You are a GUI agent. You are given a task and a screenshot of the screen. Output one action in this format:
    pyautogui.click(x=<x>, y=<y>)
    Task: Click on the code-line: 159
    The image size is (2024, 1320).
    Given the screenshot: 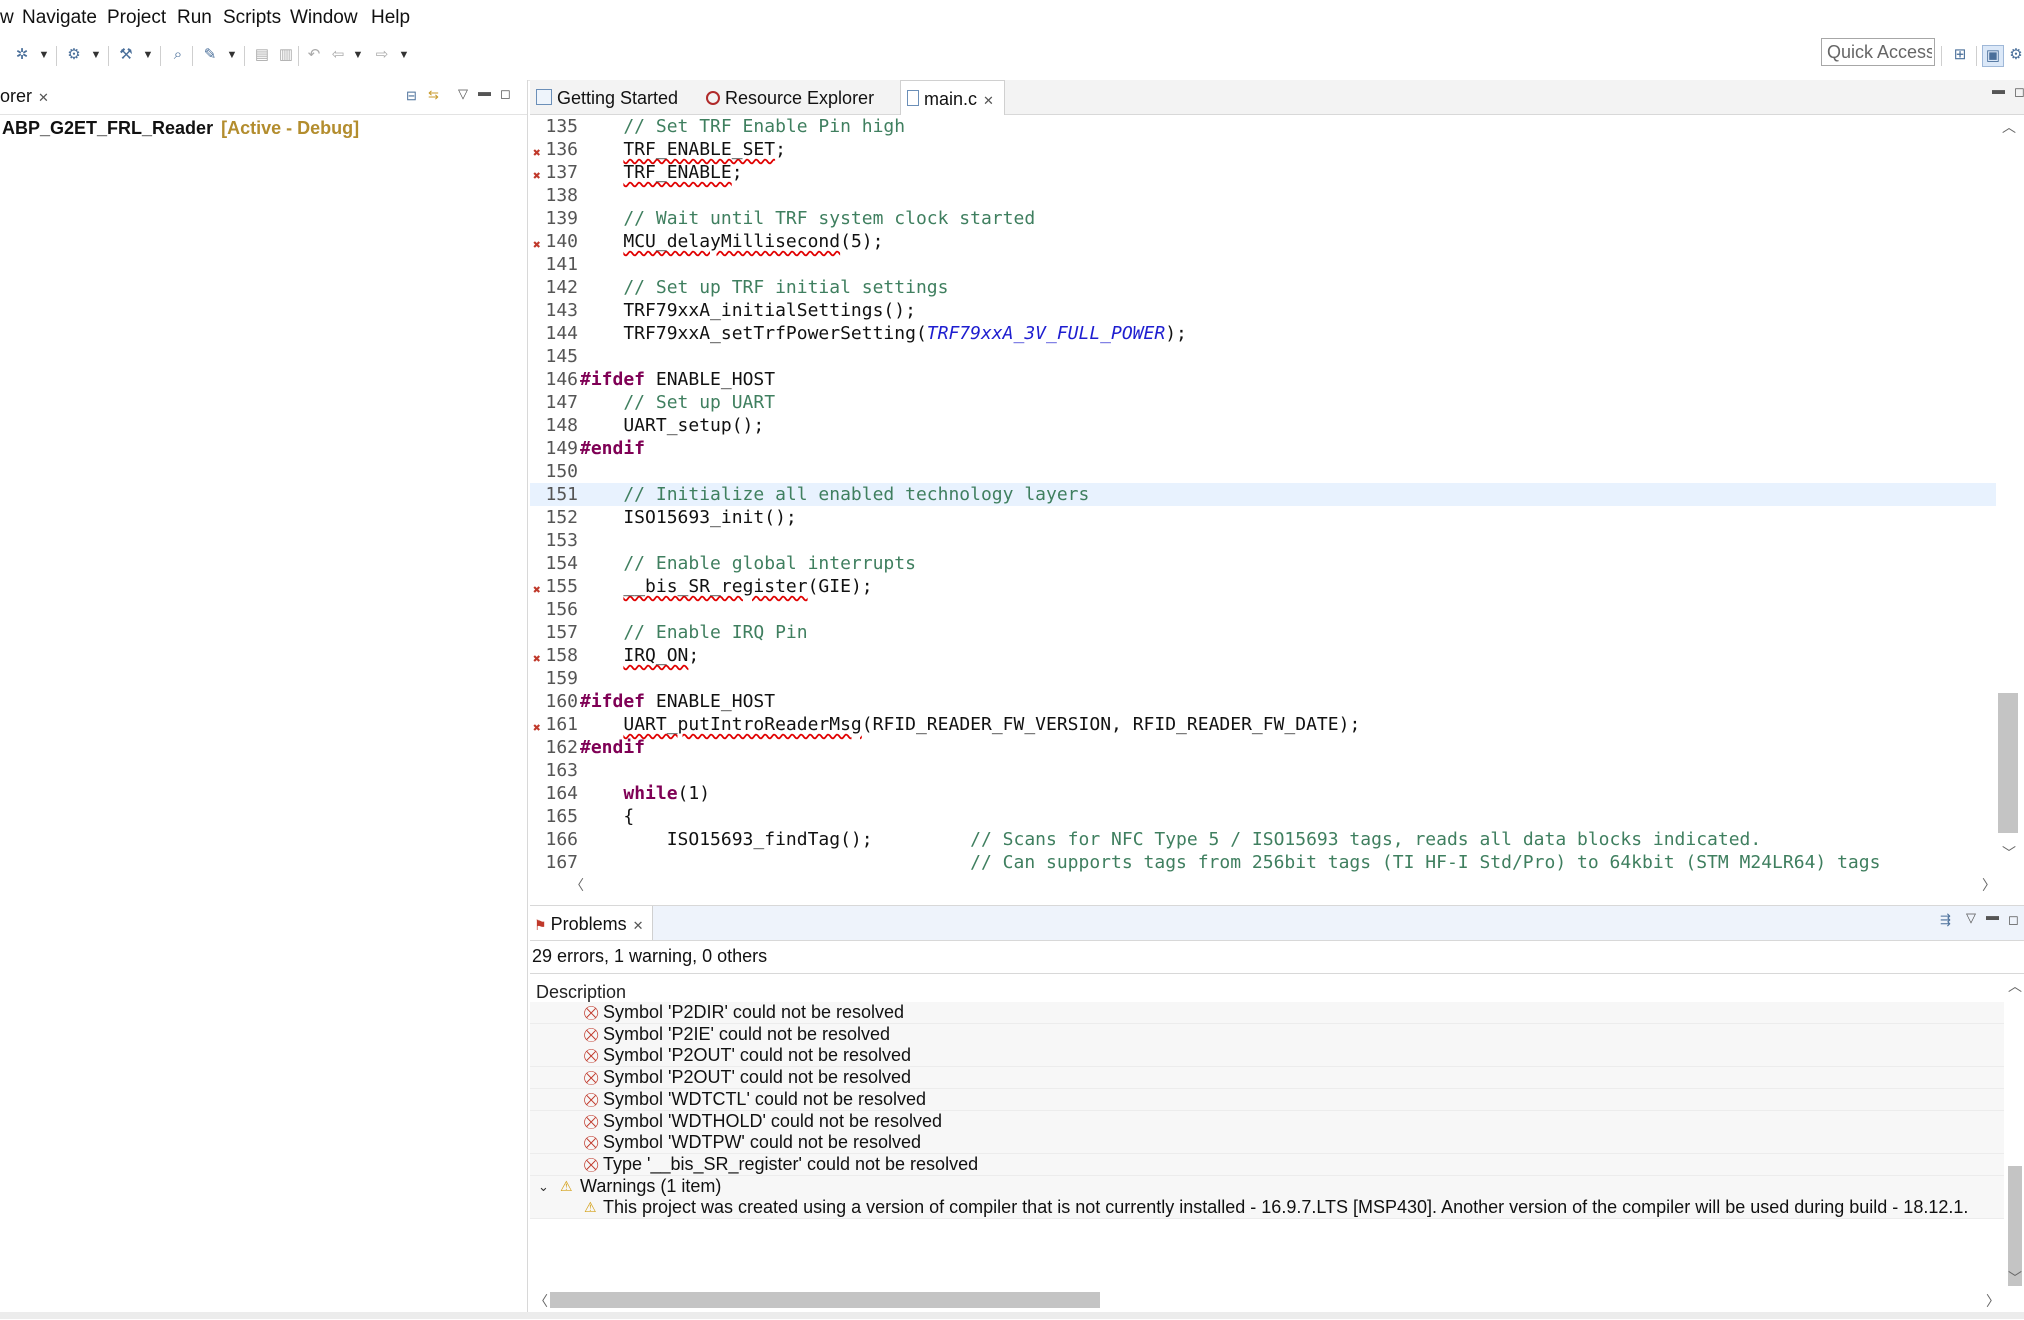 What is the action you would take?
    pyautogui.click(x=1263, y=678)
    